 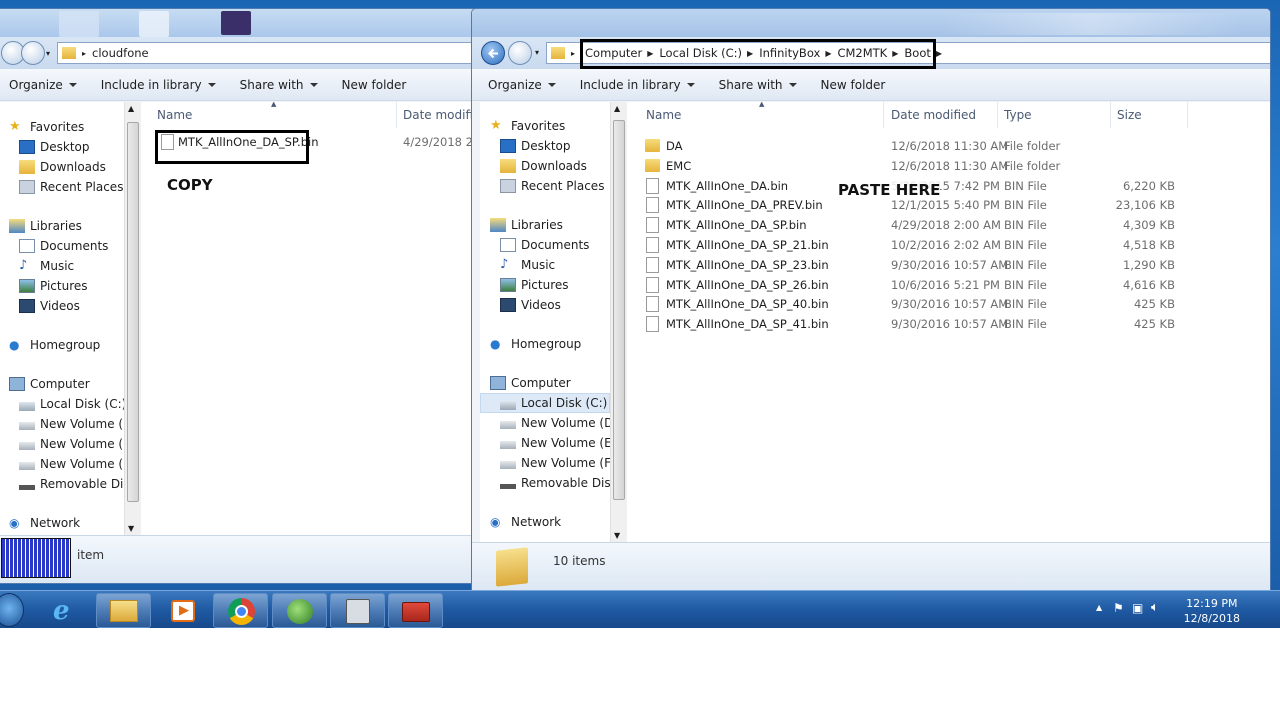 What do you see at coordinates (493, 53) in the screenshot?
I see `back-button` at bounding box center [493, 53].